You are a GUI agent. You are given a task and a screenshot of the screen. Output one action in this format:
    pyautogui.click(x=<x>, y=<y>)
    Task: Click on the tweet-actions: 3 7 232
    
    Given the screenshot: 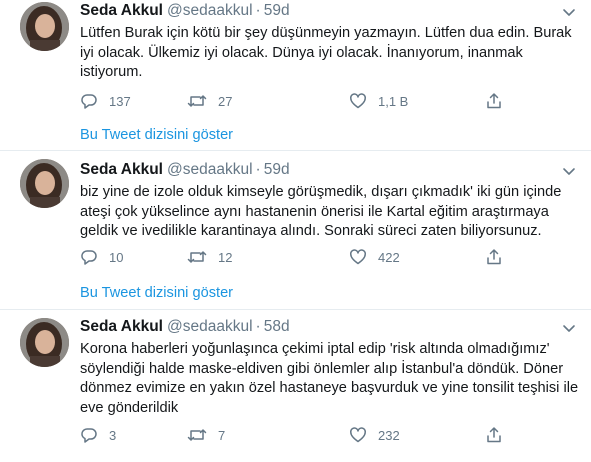 What is the action you would take?
    pyautogui.click(x=295, y=436)
    